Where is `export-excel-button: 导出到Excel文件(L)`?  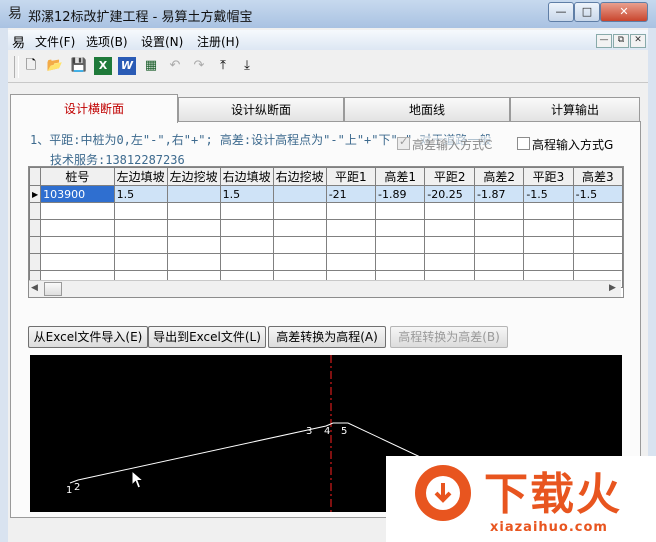 export-excel-button: 导出到Excel文件(L) is located at coordinates (207, 337).